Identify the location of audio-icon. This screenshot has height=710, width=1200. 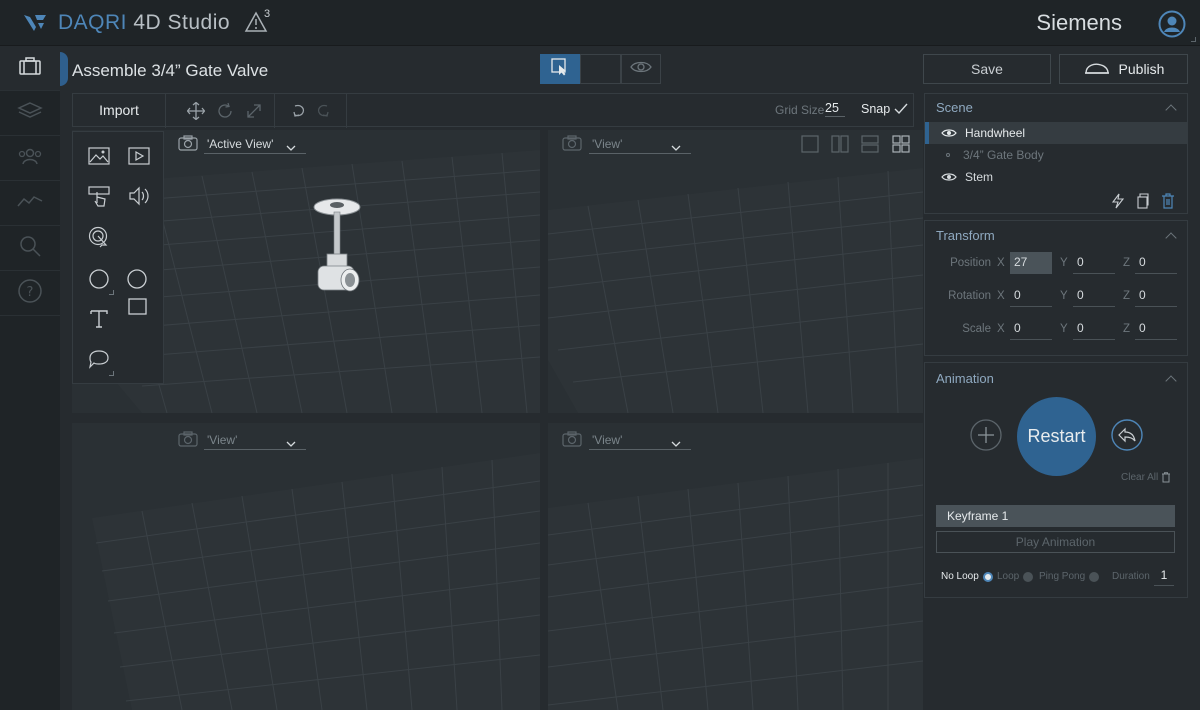
(139, 198).